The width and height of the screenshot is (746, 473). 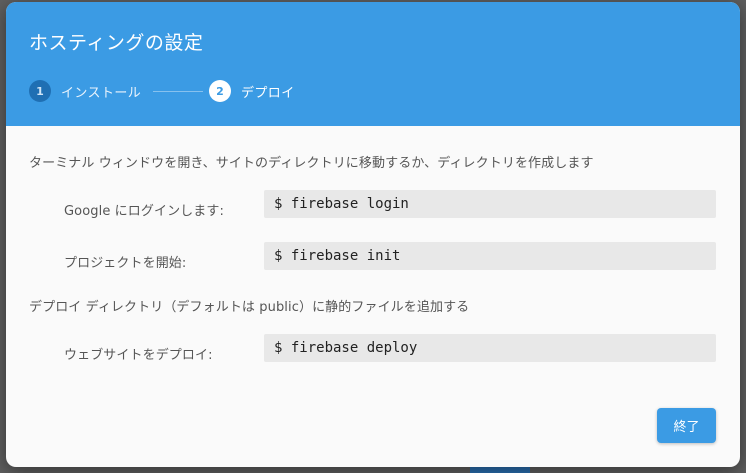 What do you see at coordinates (490, 348) in the screenshot?
I see `deploy-command: $ firebase deploy` at bounding box center [490, 348].